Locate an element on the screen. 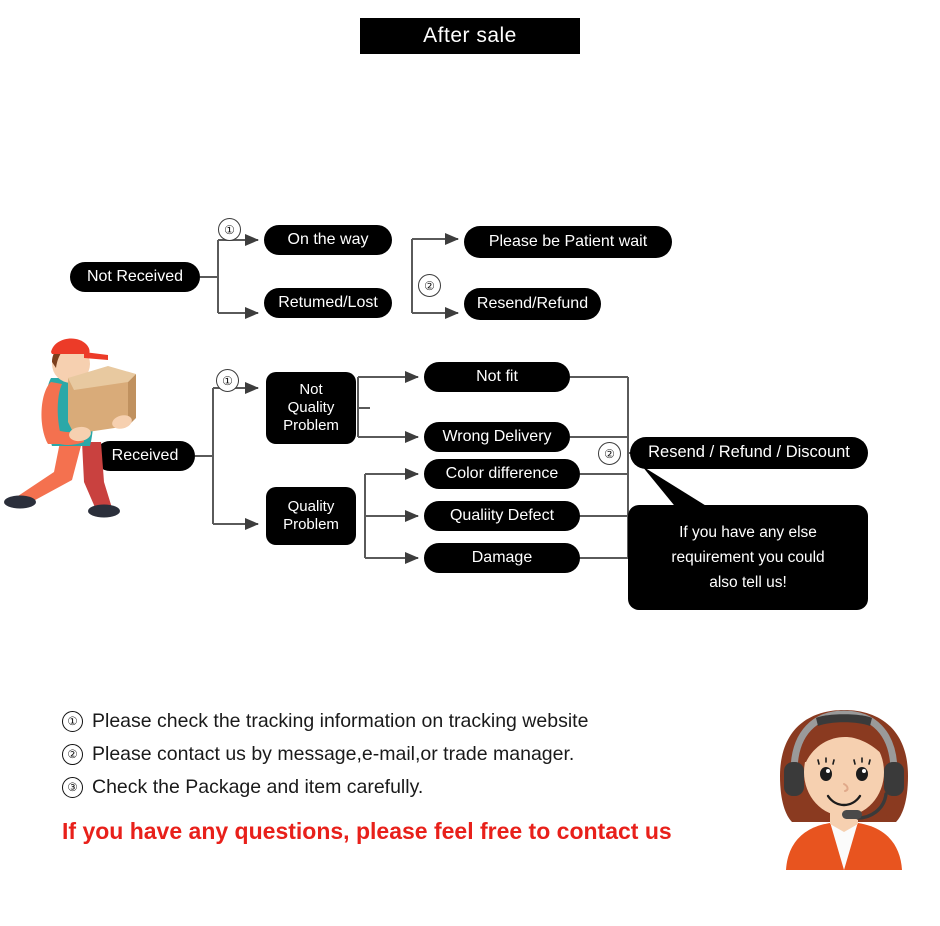  node-resend-refund: Resend/Refund is located at coordinates (532, 304).